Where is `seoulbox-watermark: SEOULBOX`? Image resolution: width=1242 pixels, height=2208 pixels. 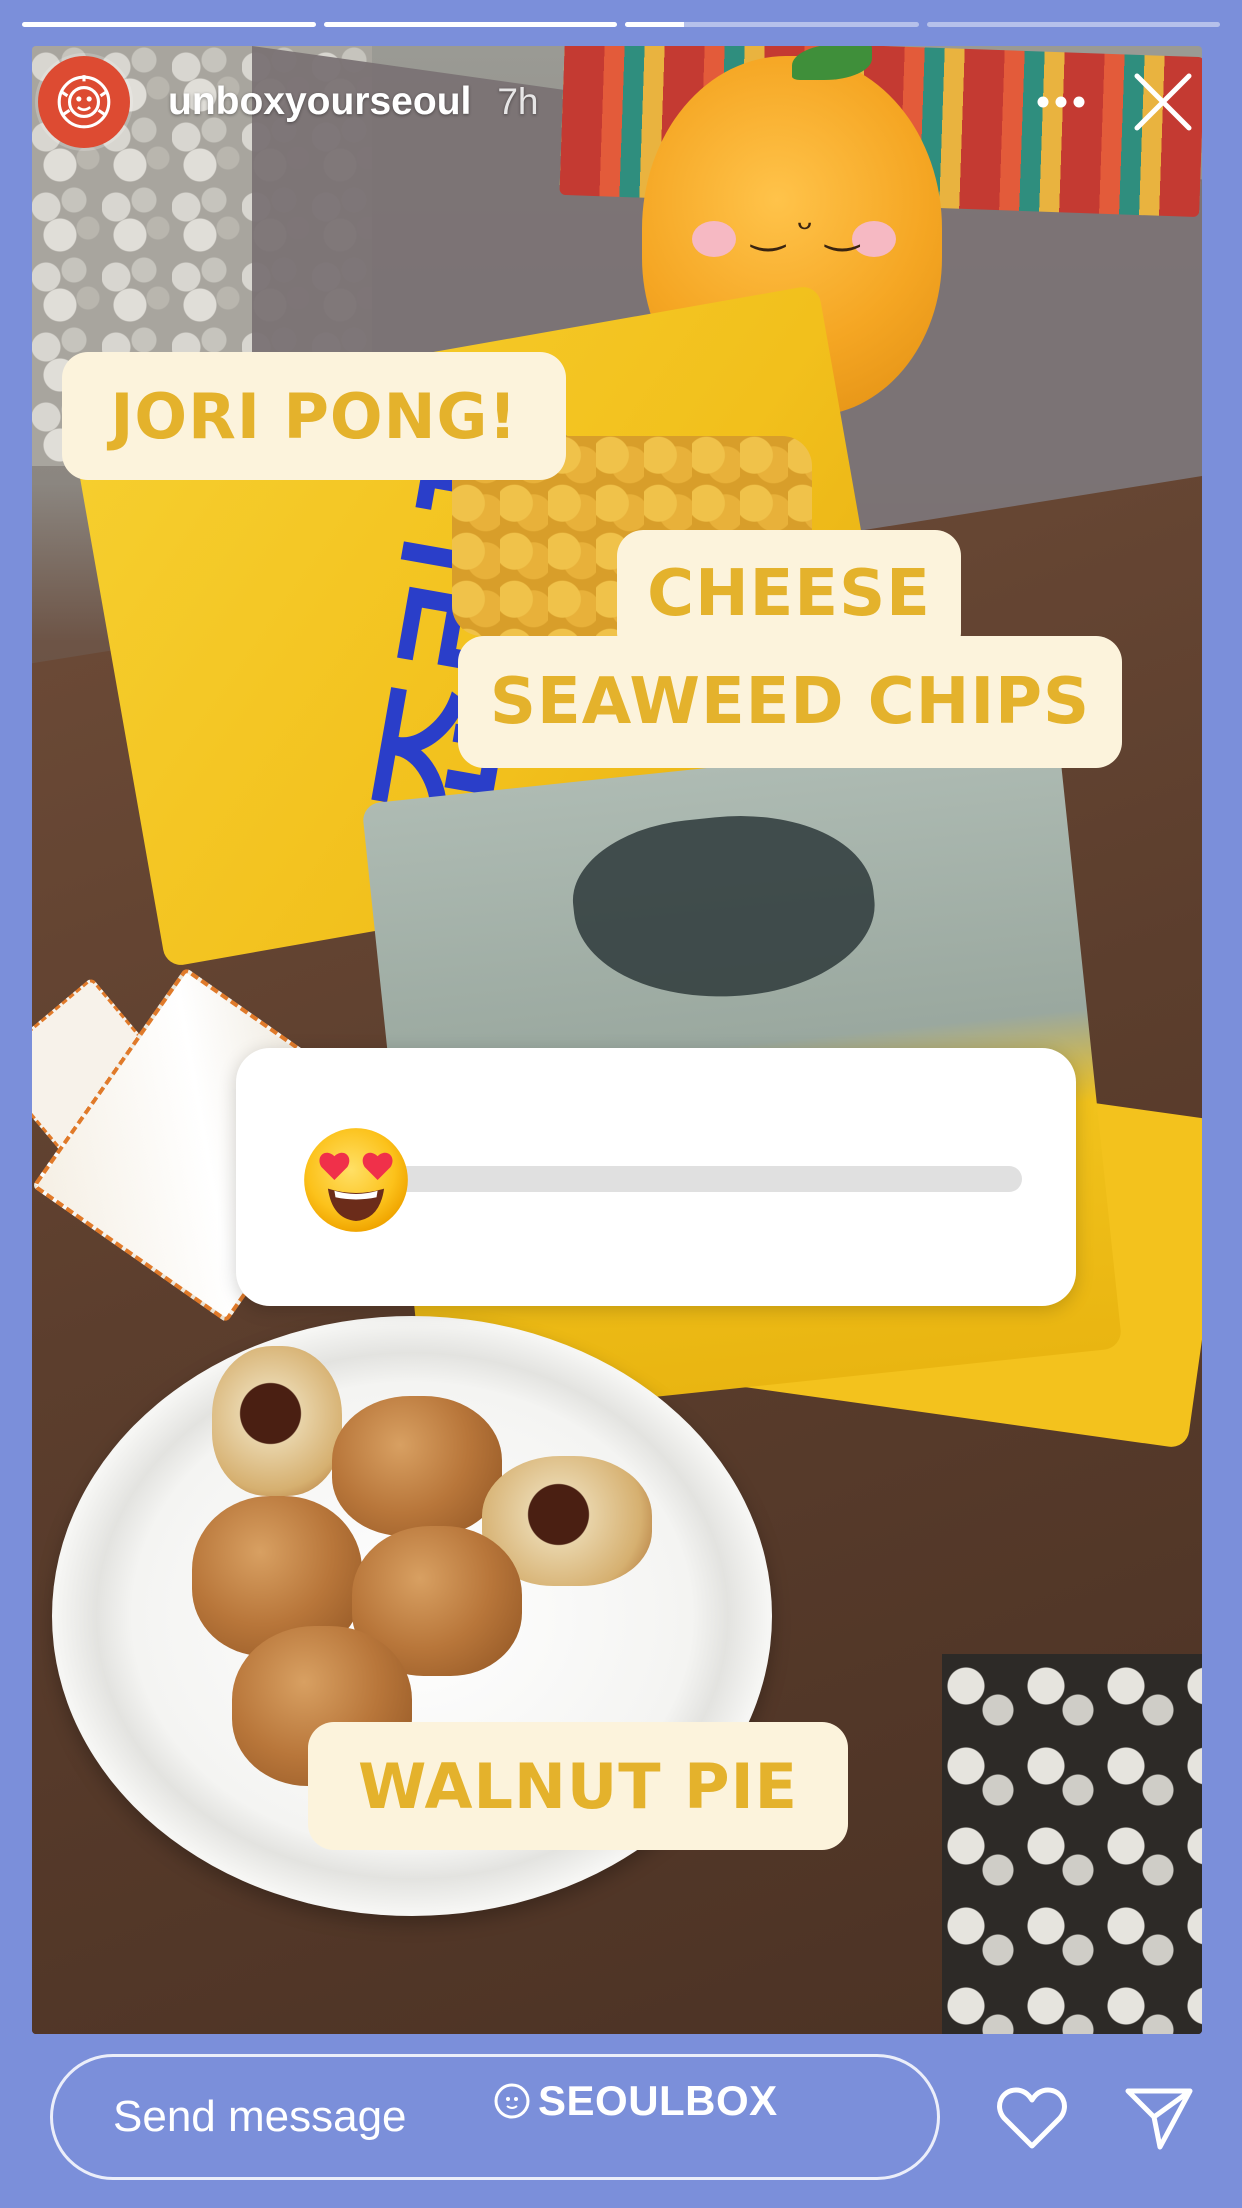
seoulbox-watermark: SEOULBOX is located at coordinates (635, 2101).